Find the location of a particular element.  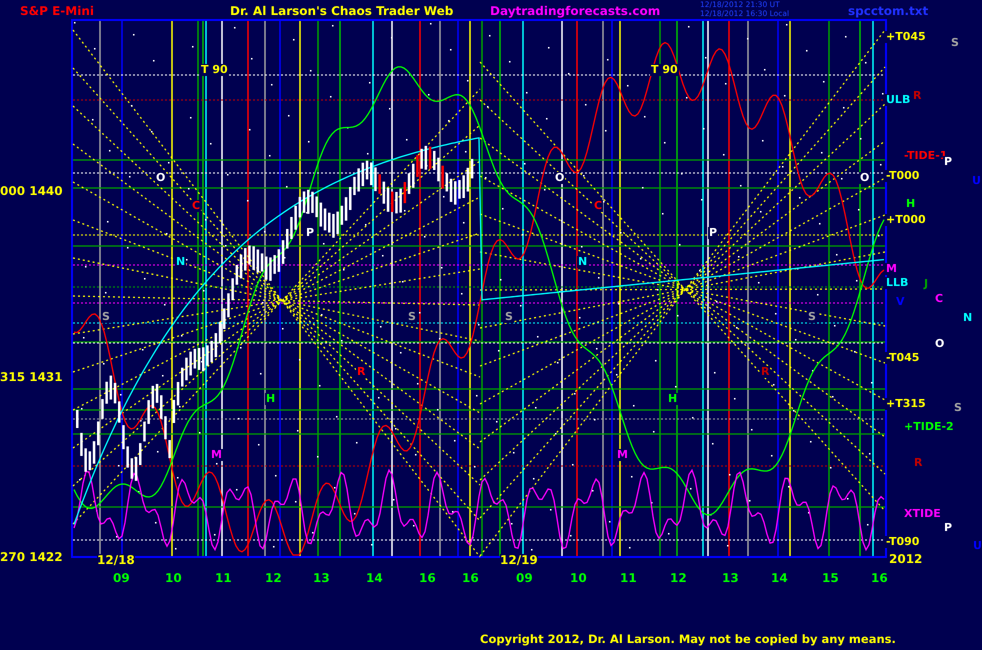

level-label: ULB is located at coordinates (898, 100).